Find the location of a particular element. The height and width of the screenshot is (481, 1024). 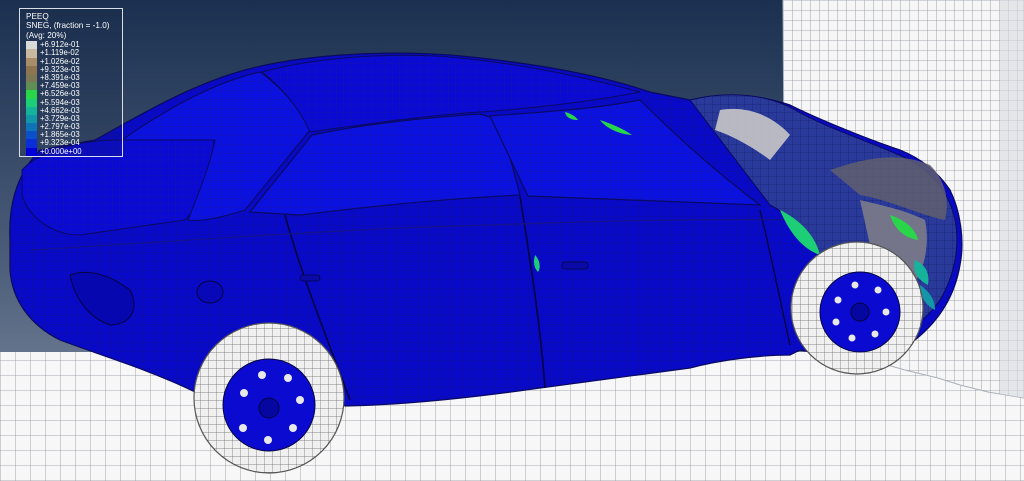

legend-value: +0.000e+00 is located at coordinates (61, 151).